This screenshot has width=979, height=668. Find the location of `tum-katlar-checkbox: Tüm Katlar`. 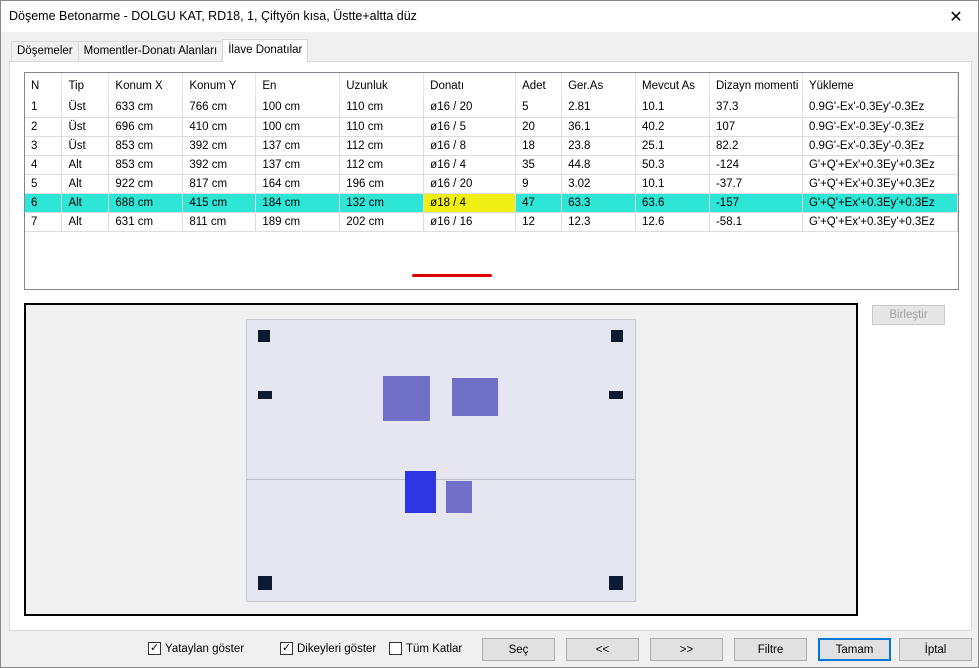

tum-katlar-checkbox: Tüm Katlar is located at coordinates (425, 648).